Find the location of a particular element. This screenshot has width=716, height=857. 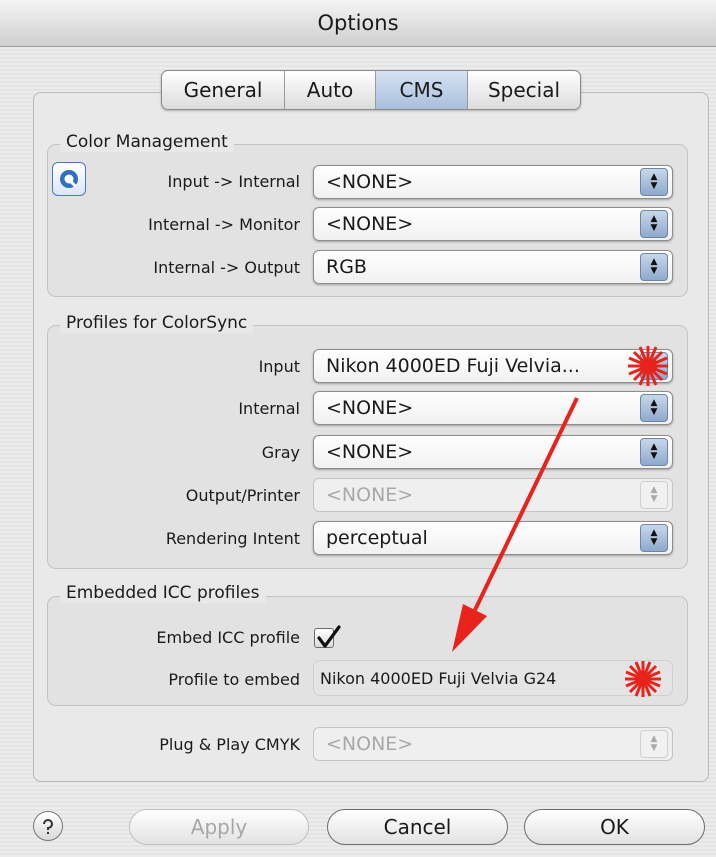

input-internal-label: Input -> Internal is located at coordinates (233, 181).